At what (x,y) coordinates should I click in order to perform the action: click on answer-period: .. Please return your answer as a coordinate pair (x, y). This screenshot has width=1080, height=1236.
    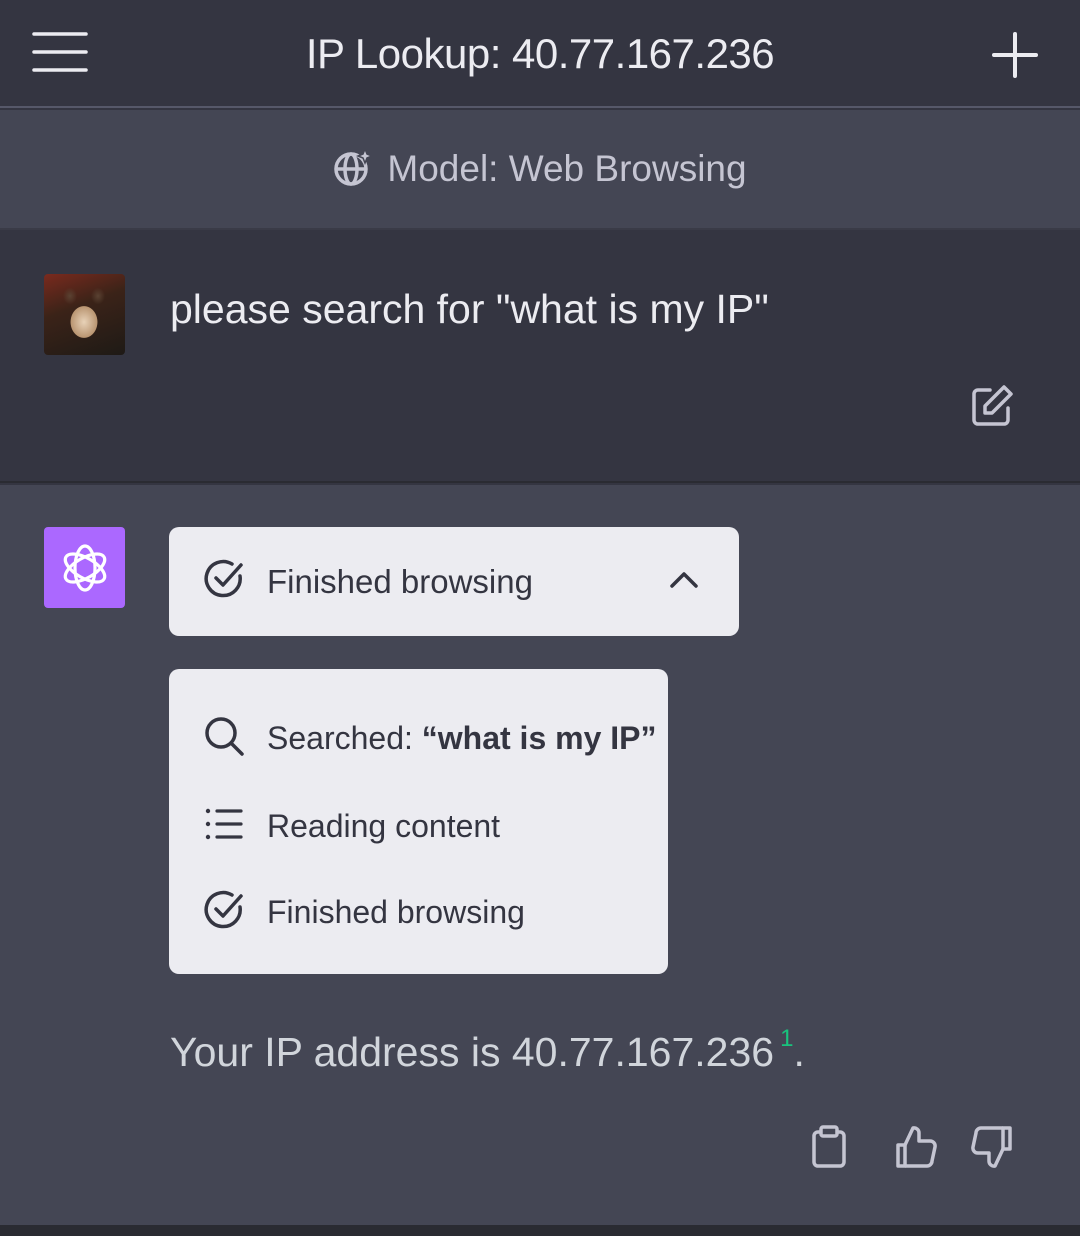
    Looking at the image, I should click on (799, 1052).